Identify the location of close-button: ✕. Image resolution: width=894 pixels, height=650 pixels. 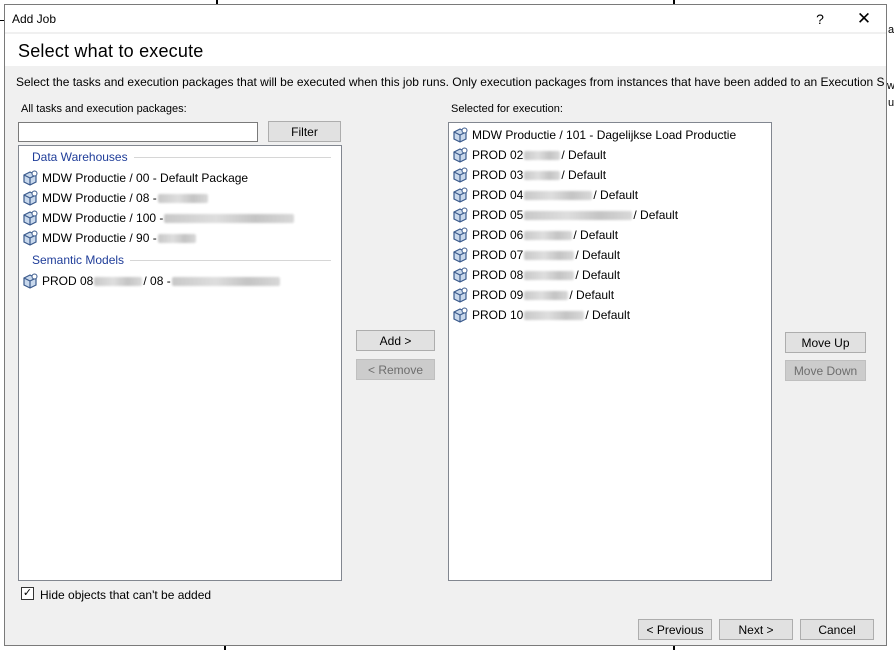
(864, 18).